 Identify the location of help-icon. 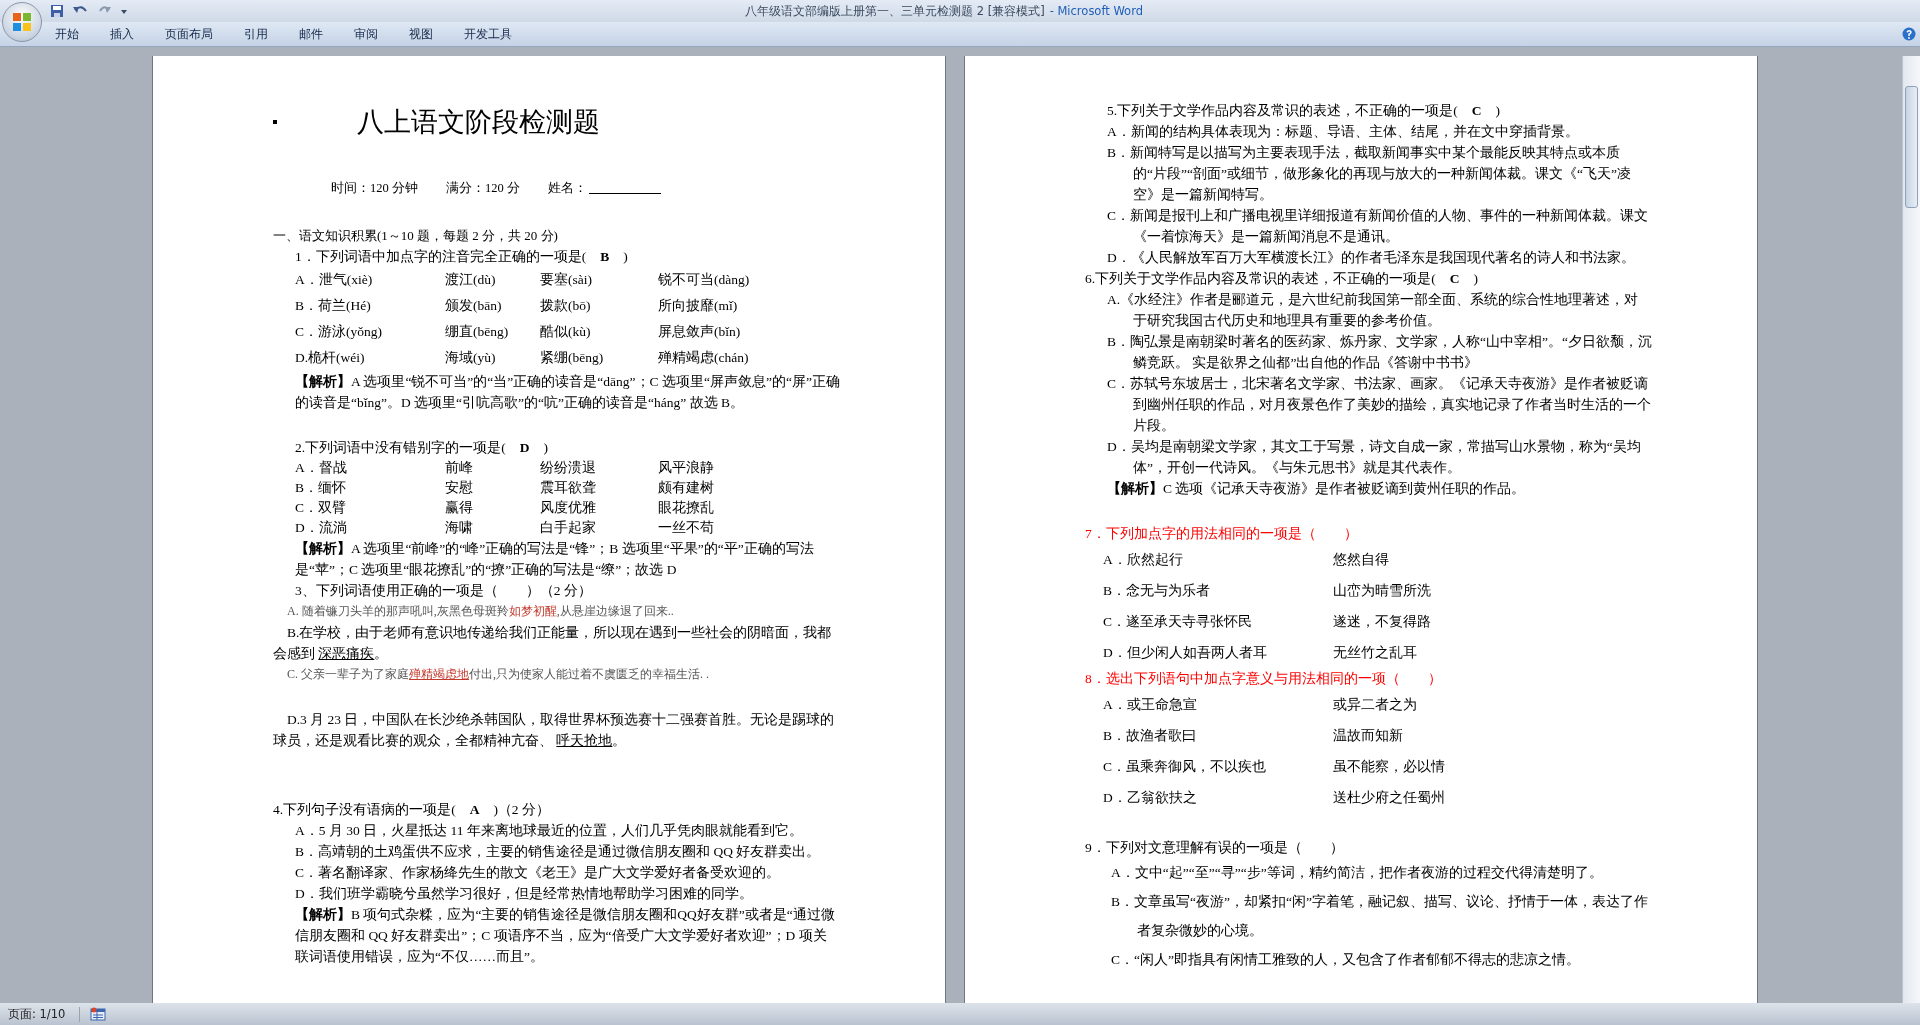
(1909, 34).